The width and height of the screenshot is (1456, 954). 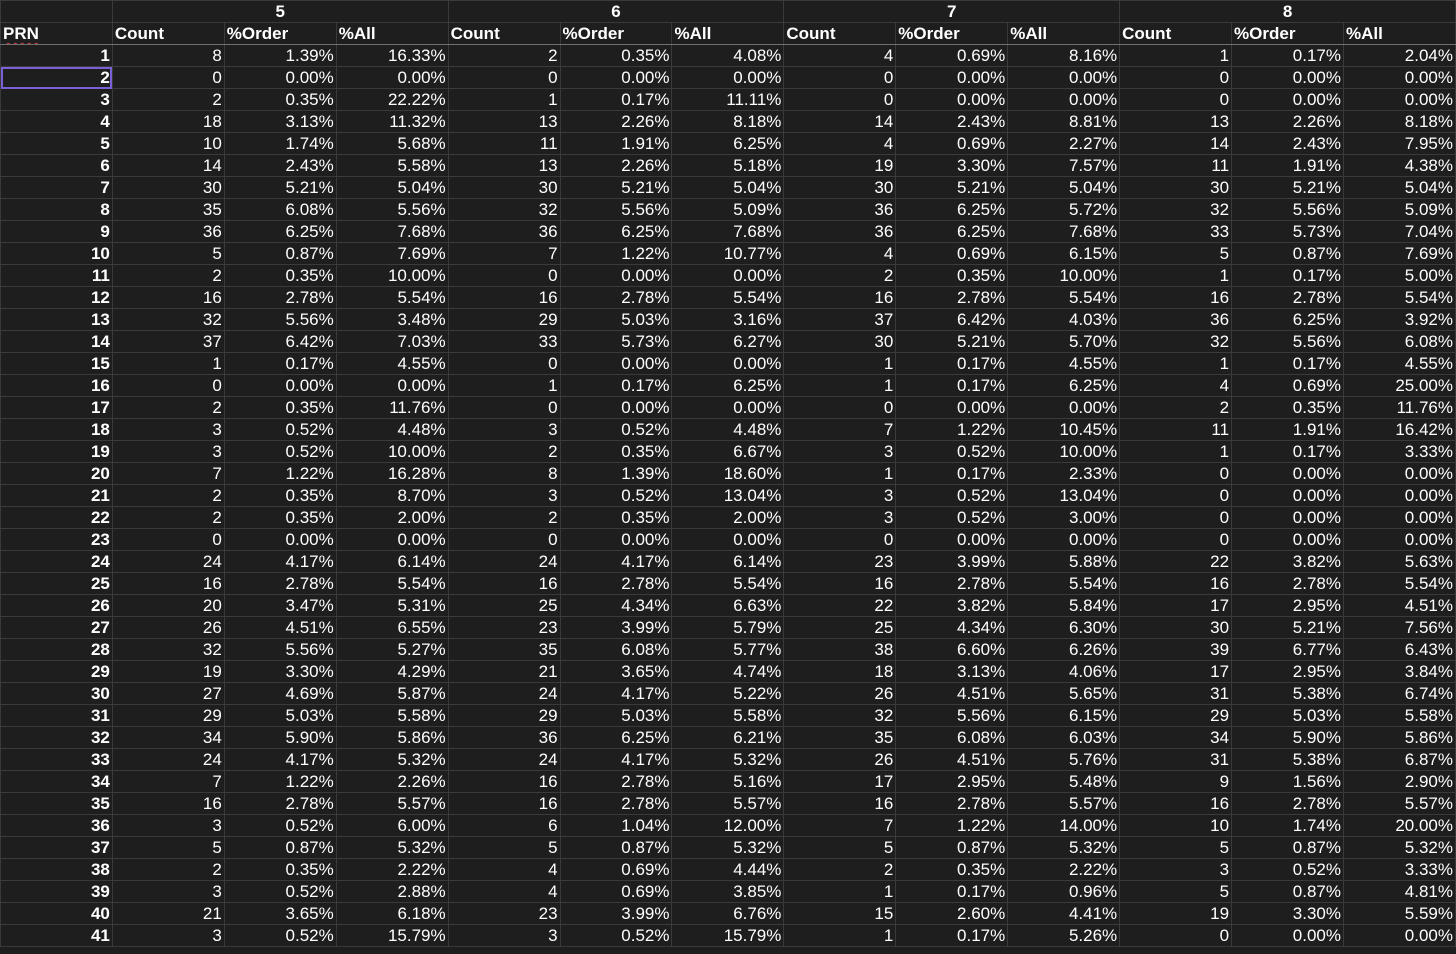 I want to click on all-pct-cell: 4.06%, so click(x=1064, y=671).